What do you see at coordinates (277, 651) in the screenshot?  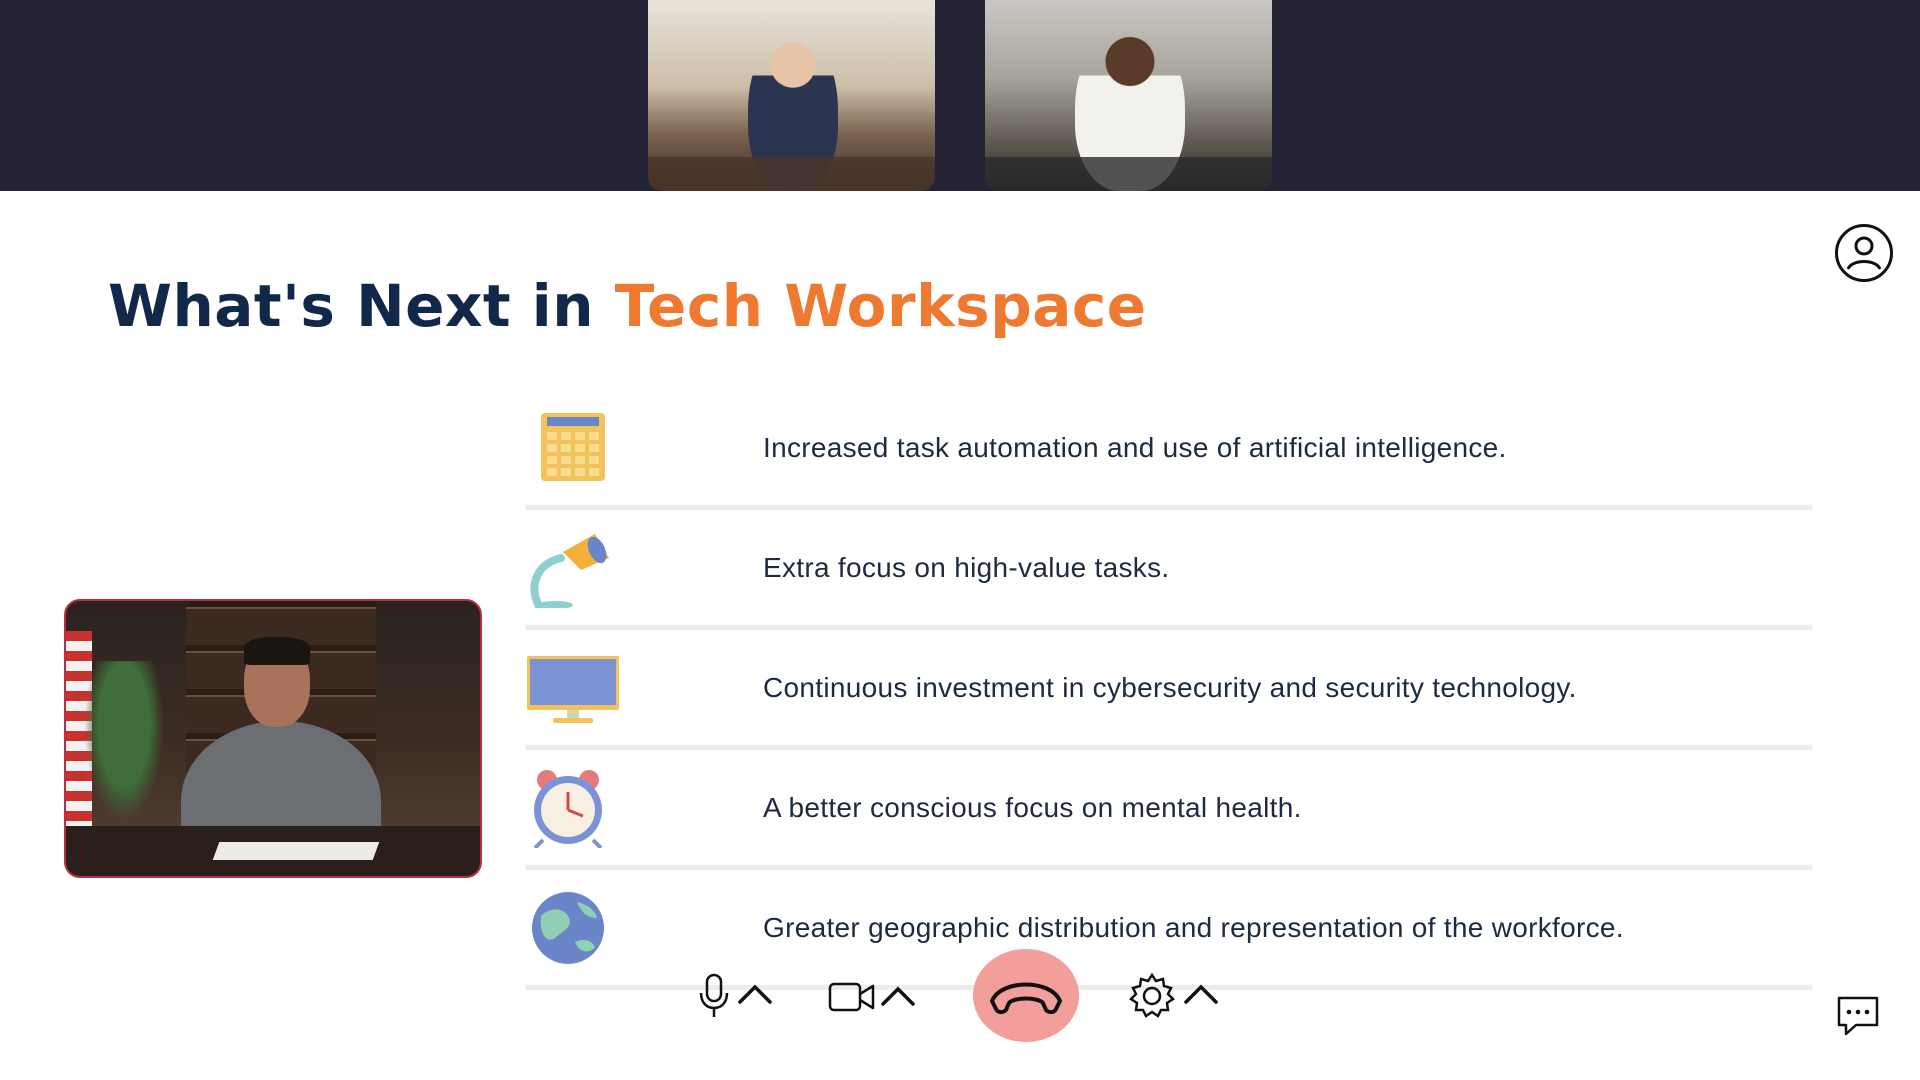 I see `presenter-hair` at bounding box center [277, 651].